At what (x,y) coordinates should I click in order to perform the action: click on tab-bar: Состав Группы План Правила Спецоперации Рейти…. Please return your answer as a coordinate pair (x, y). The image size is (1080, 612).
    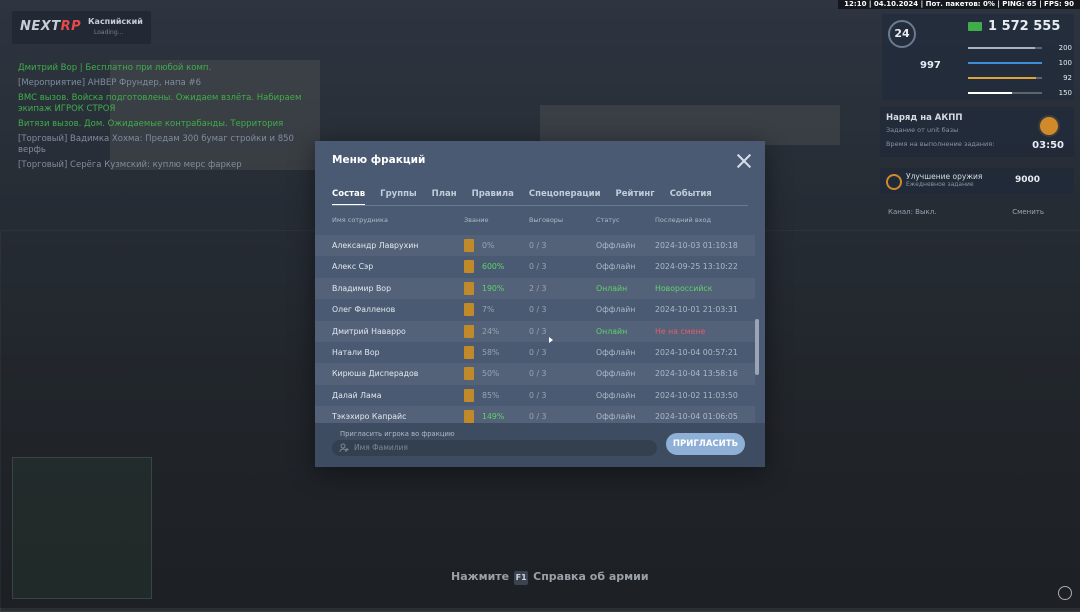
    Looking at the image, I should click on (529, 197).